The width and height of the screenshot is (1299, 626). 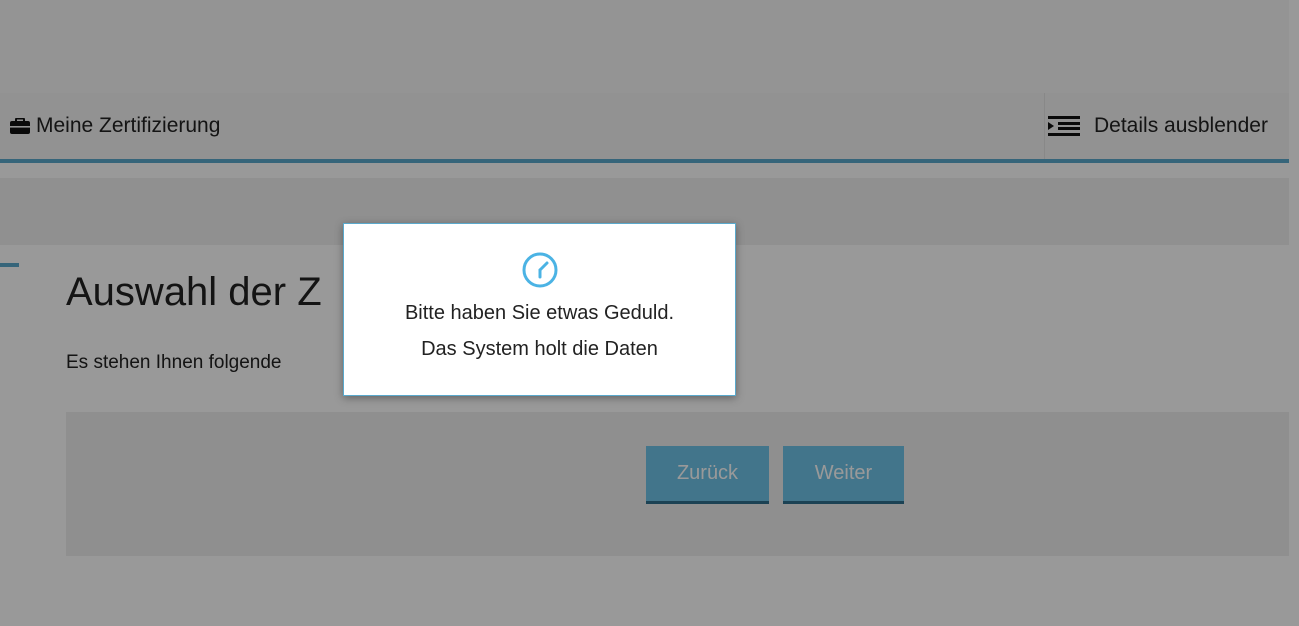 What do you see at coordinates (539, 349) in the screenshot?
I see `loading-message-line2: Das System holt die Daten` at bounding box center [539, 349].